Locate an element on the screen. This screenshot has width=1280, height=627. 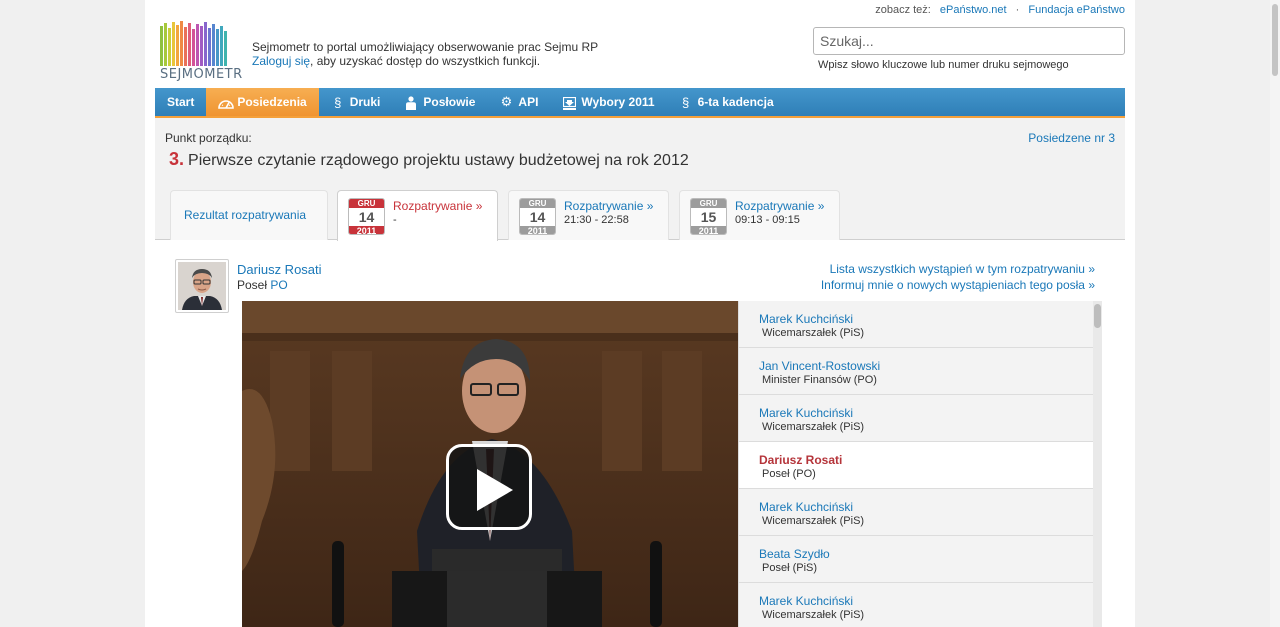
nav-6-ta-kadencja-label: 6-ta kadencja is located at coordinates (735, 102).